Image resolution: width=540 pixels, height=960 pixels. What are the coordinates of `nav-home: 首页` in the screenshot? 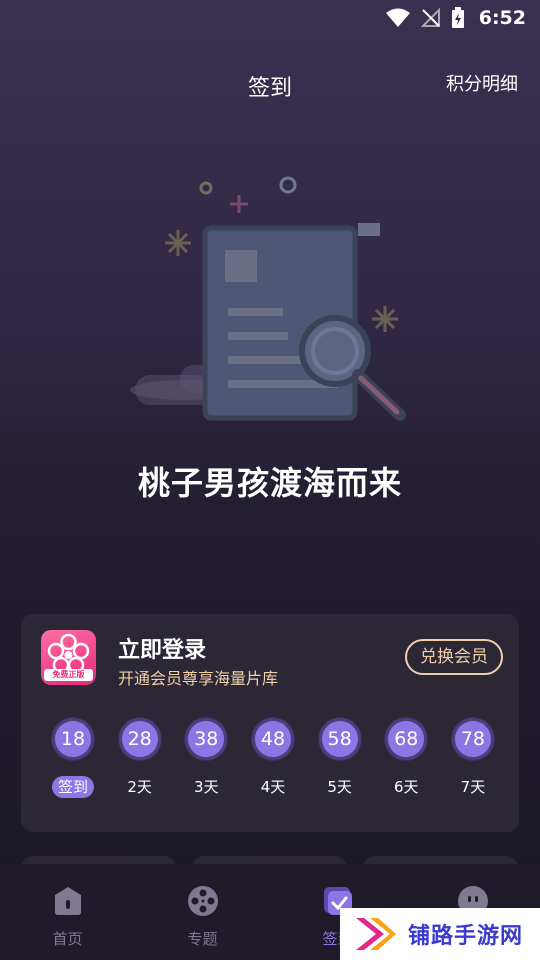 It's located at (67, 912).